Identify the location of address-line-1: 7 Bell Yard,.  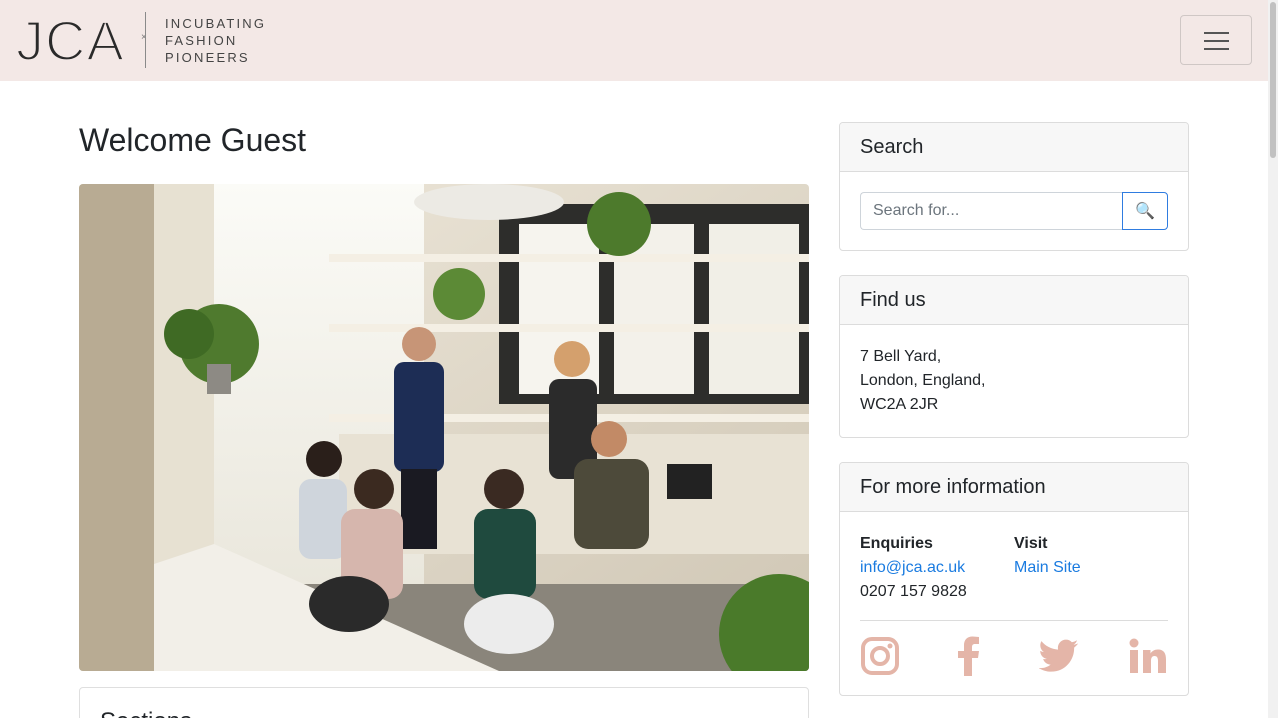
(901, 356).